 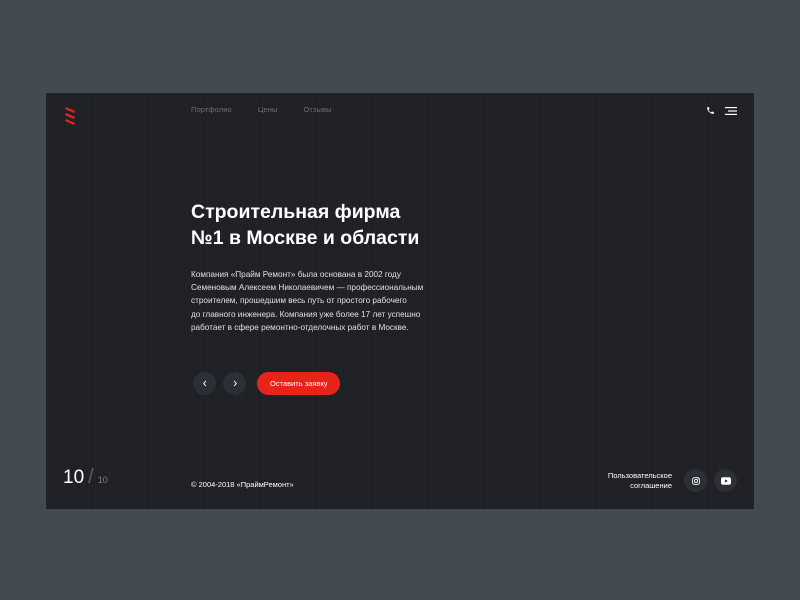 I want to click on hero-title-line: Строительная фирма, so click(x=296, y=212).